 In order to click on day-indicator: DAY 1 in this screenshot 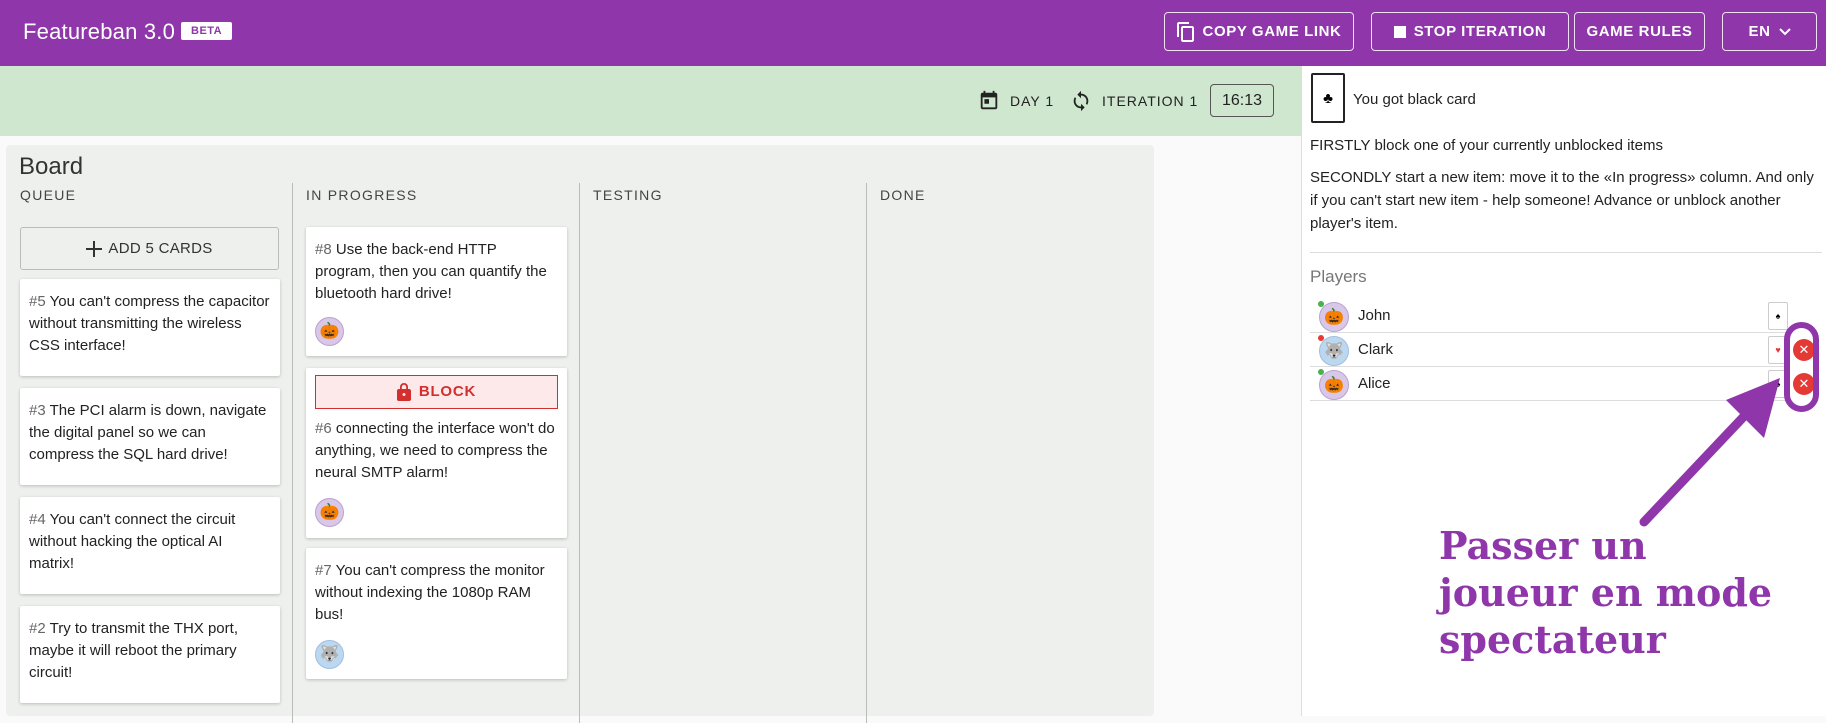, I will do `click(1016, 101)`.